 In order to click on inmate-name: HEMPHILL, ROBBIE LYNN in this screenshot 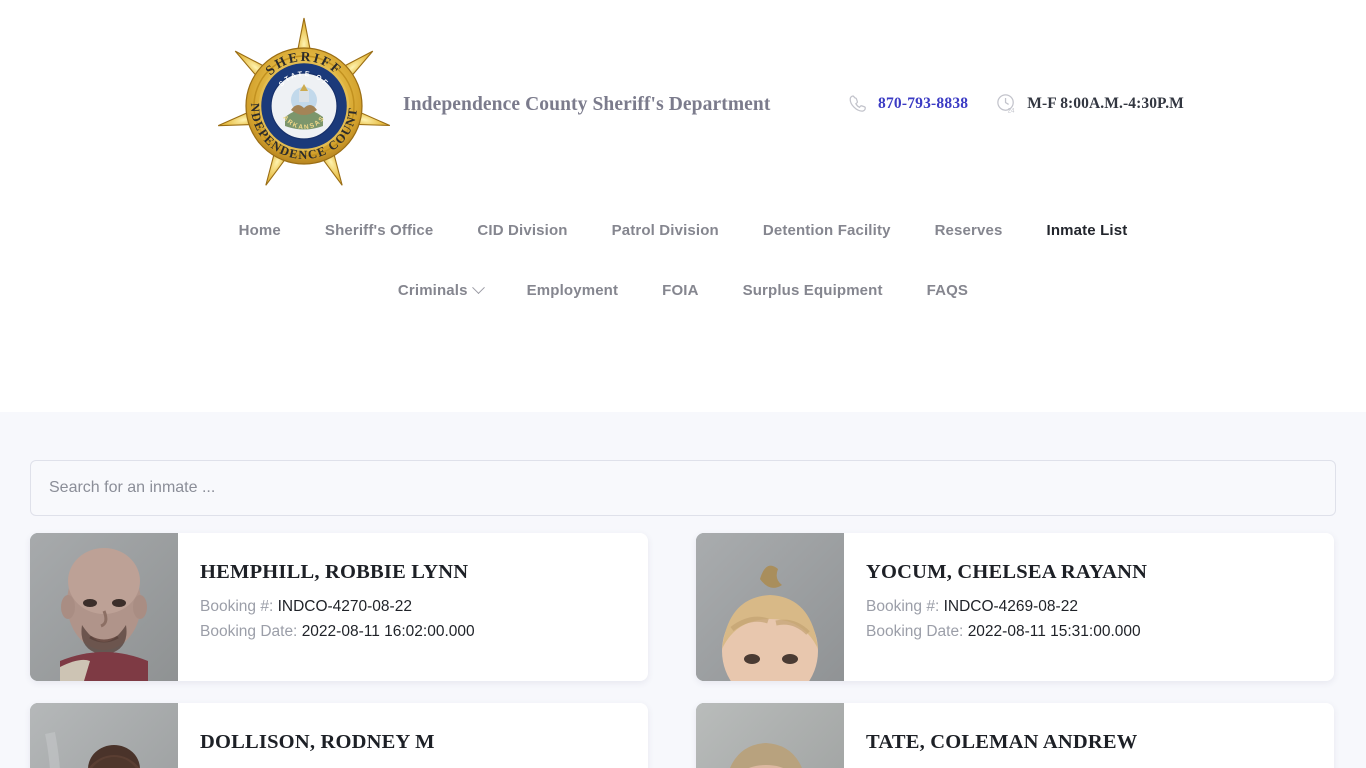, I will do `click(334, 572)`.